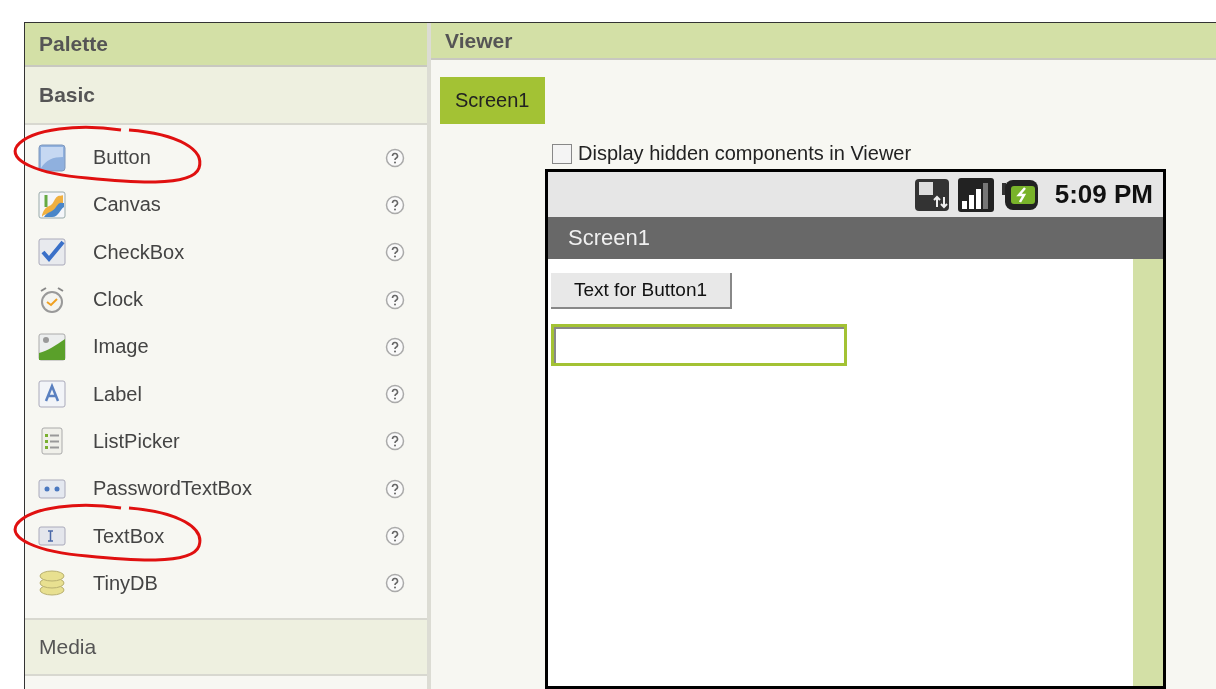 This screenshot has width=1216, height=689. I want to click on letter-a-icon, so click(52, 394).